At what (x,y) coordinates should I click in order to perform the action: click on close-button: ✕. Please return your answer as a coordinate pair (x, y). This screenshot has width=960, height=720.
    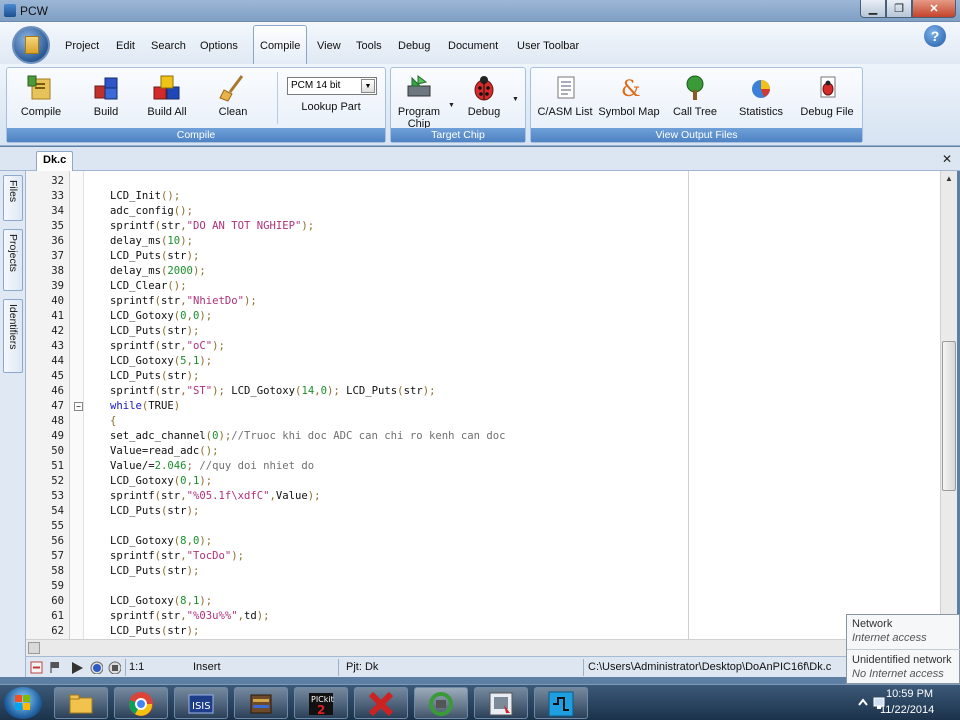
    Looking at the image, I should click on (934, 9).